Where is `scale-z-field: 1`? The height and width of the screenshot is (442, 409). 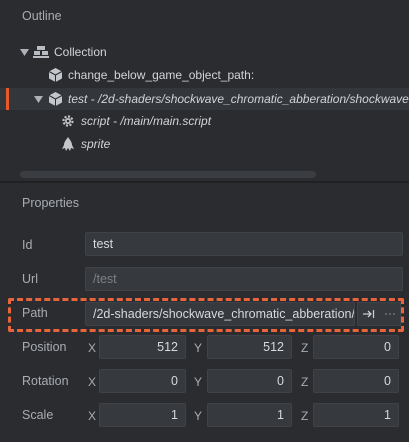
scale-z-field: 1 is located at coordinates (356, 415).